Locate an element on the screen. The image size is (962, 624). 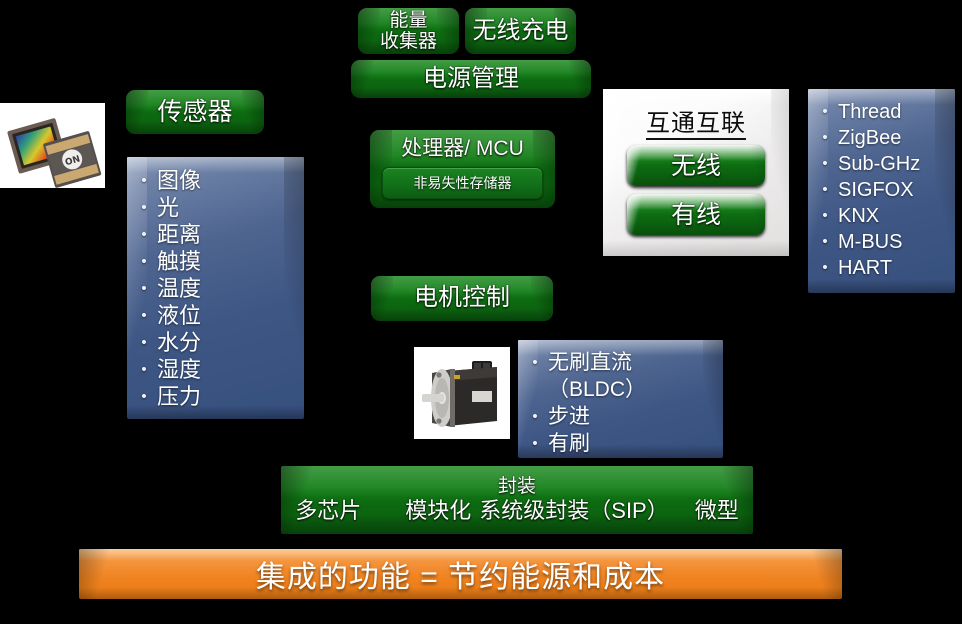
list-item: • KNX is located at coordinates (881, 216).